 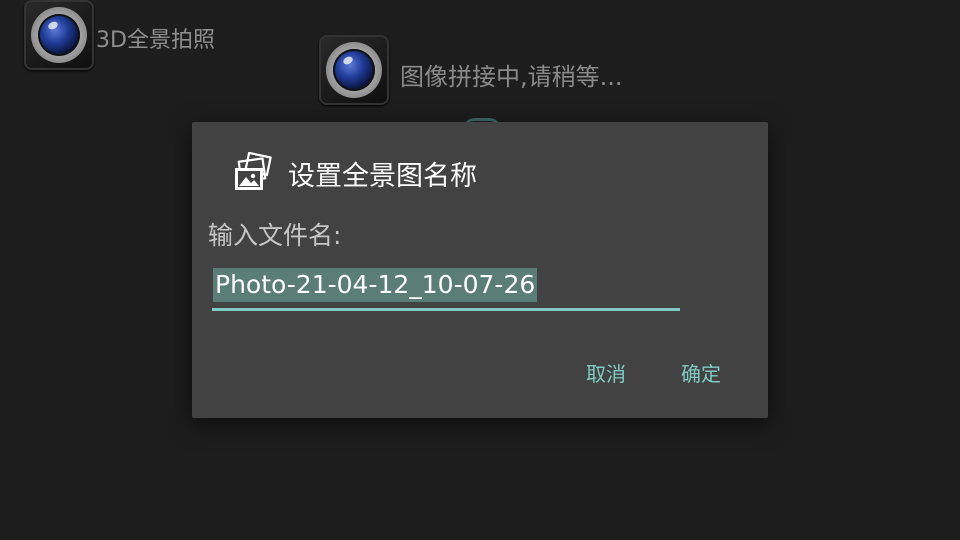 I want to click on dialog-header: 设置全景图名称, so click(x=354, y=173).